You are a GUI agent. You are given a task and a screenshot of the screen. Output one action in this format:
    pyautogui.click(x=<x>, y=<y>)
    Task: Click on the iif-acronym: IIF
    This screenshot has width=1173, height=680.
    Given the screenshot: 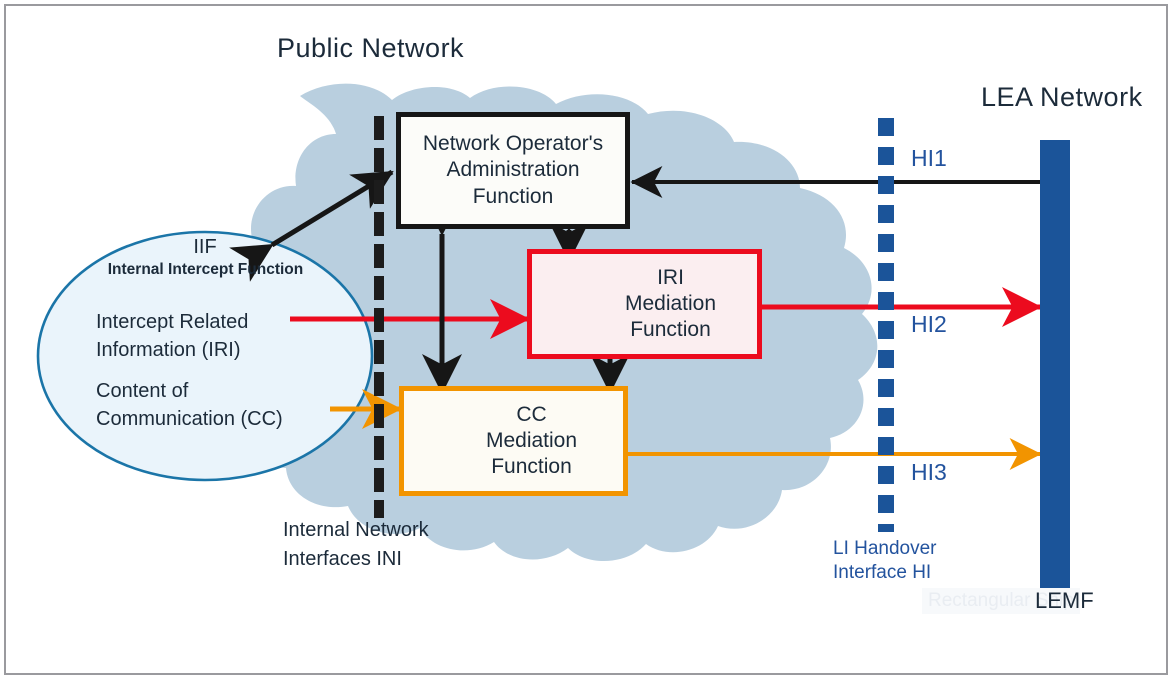 What is the action you would take?
    pyautogui.click(x=205, y=247)
    